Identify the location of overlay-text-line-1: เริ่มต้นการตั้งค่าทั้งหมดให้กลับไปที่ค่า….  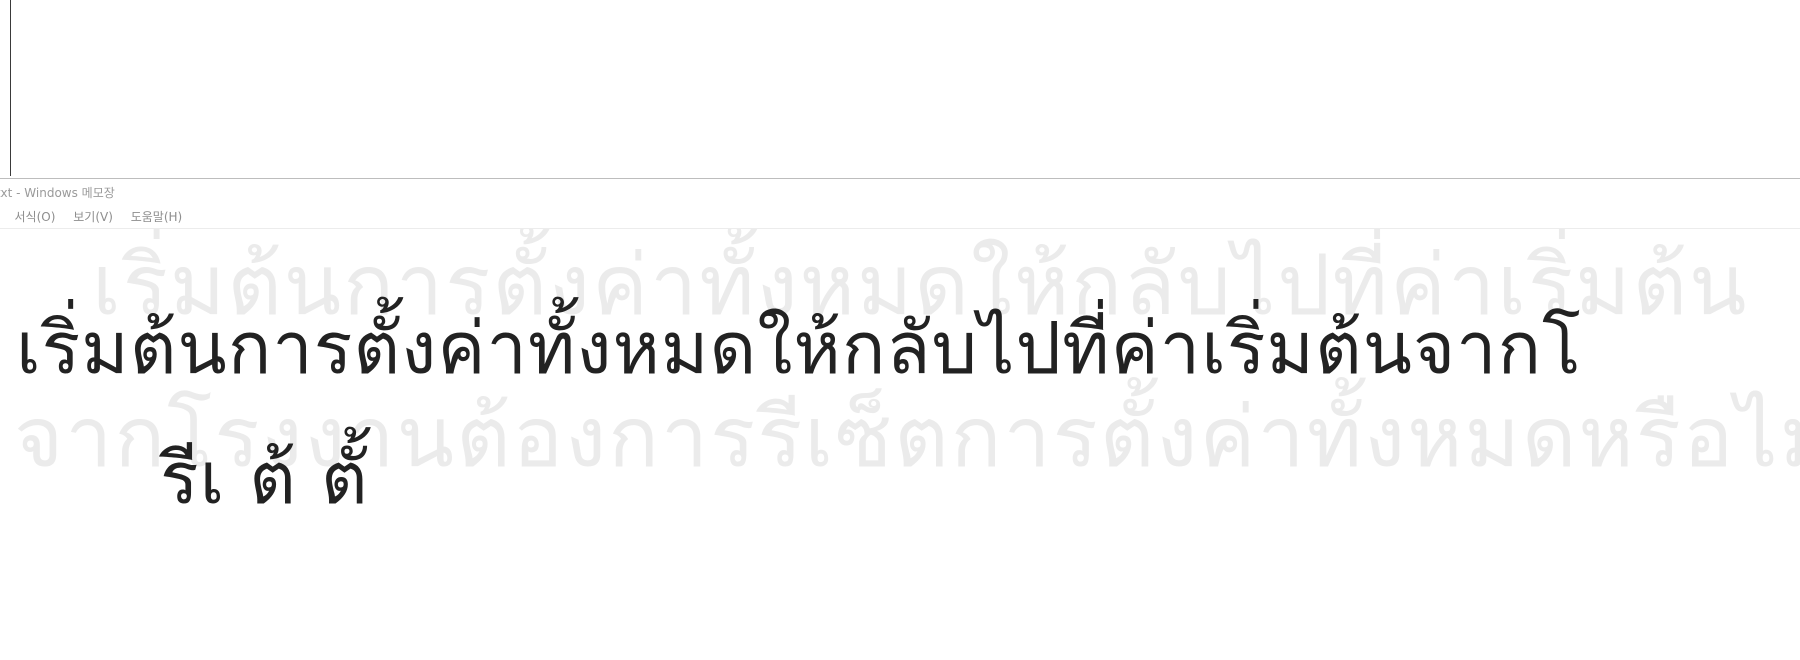
(799, 348).